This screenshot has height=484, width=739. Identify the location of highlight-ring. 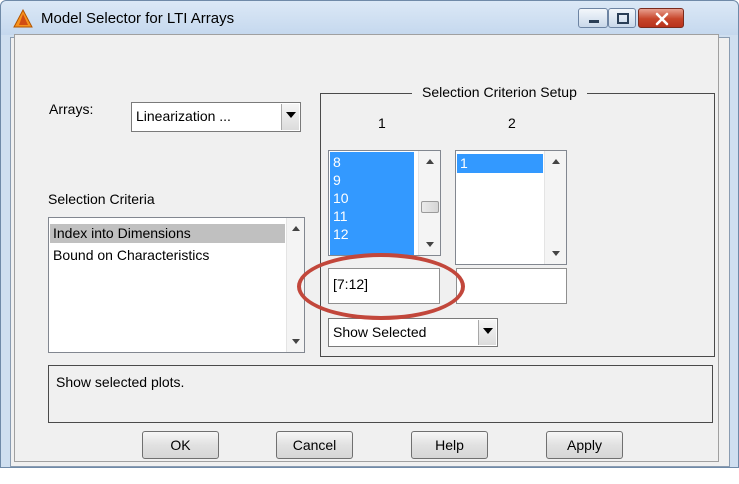
(381, 286).